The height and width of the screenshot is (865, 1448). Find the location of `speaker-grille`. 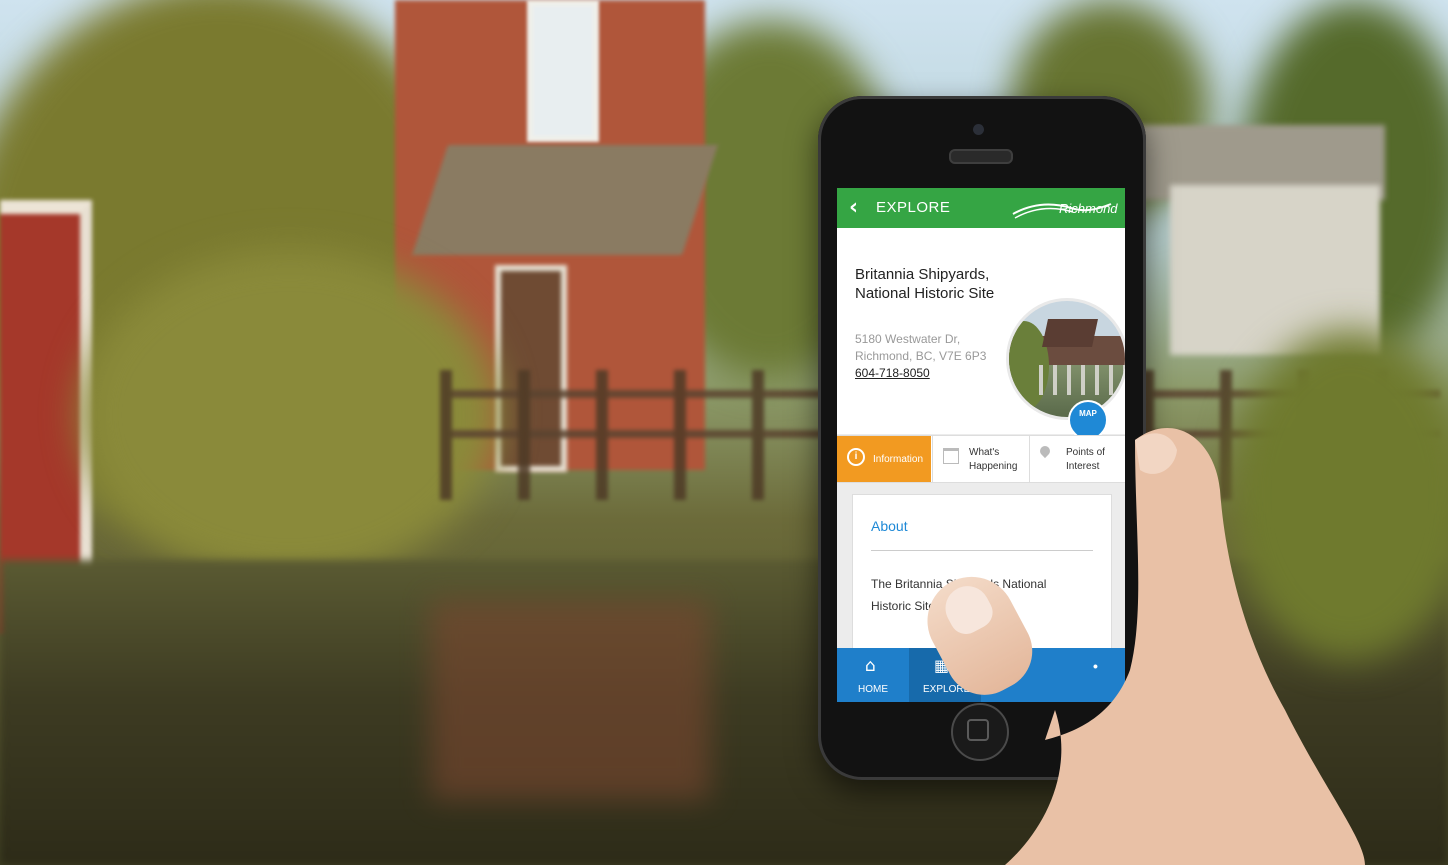

speaker-grille is located at coordinates (981, 156).